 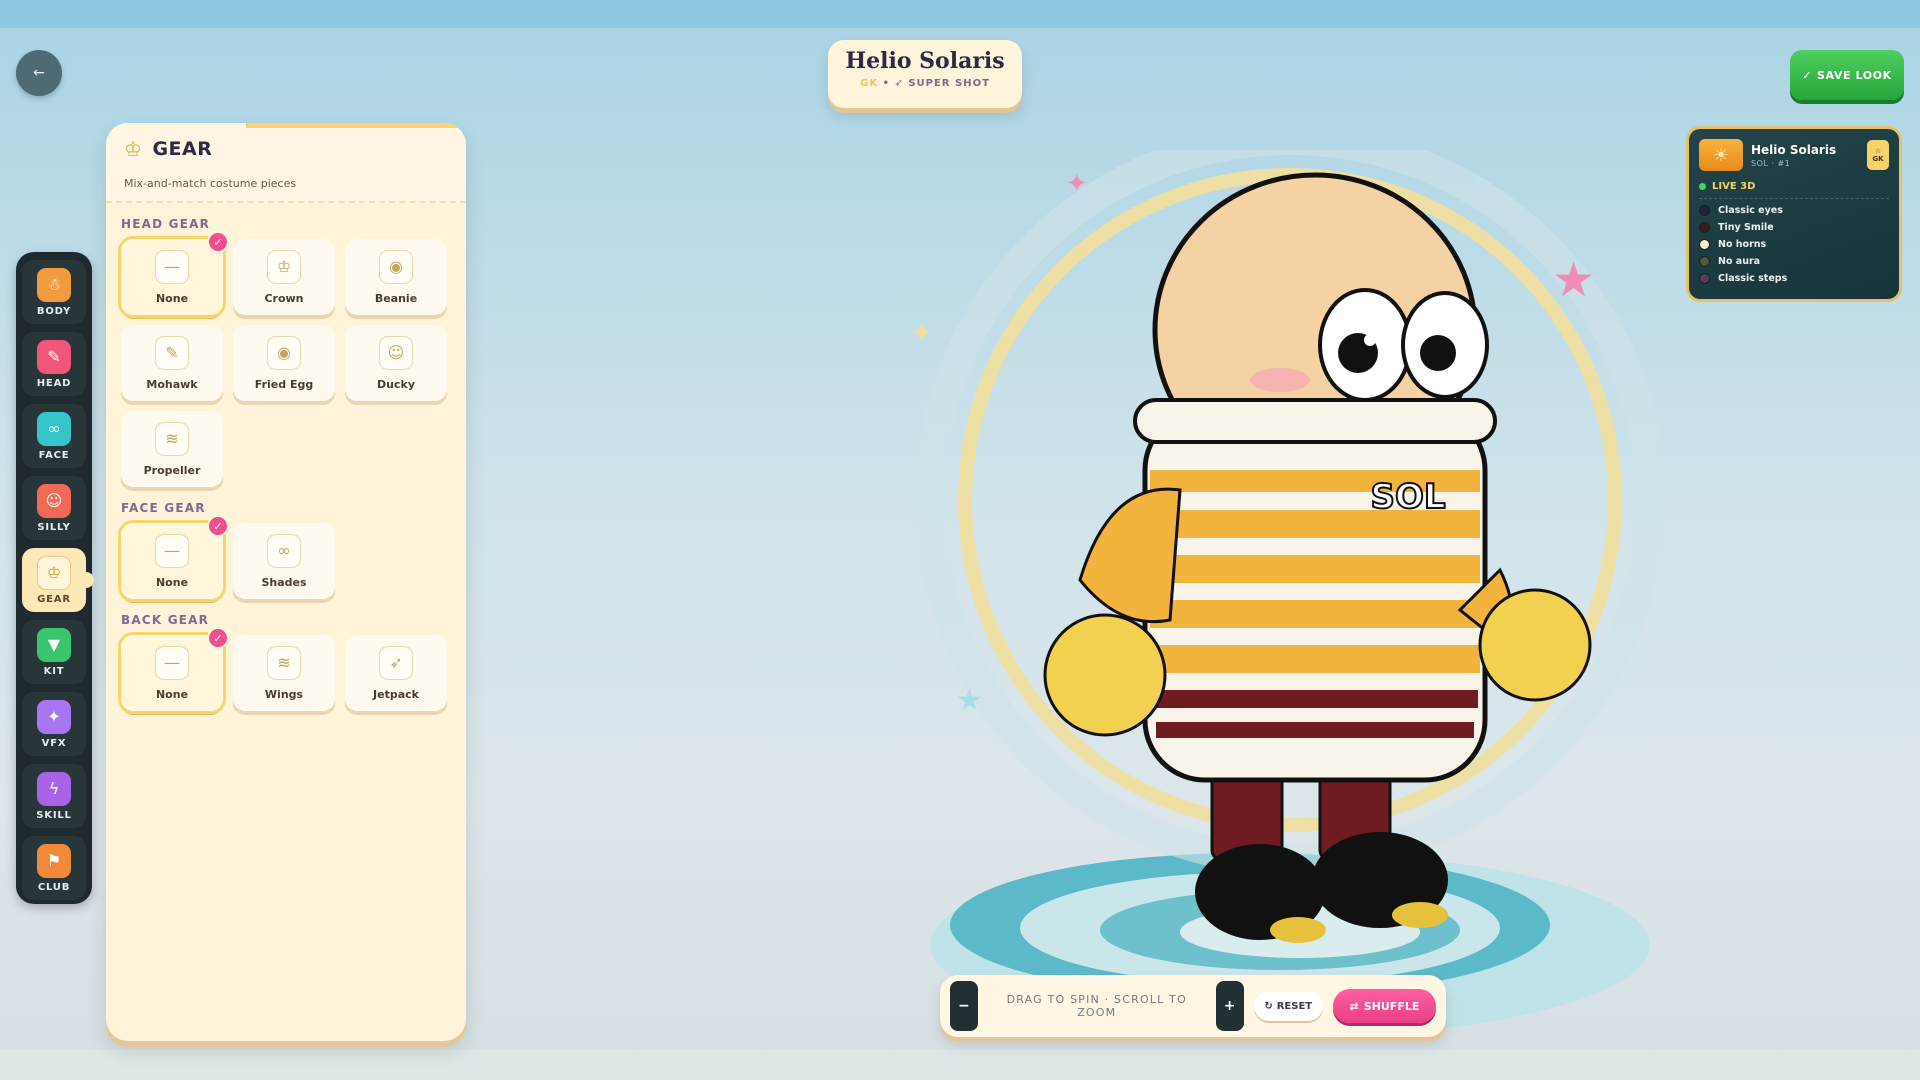 What do you see at coordinates (54, 671) in the screenshot?
I see `rail-label: KIT` at bounding box center [54, 671].